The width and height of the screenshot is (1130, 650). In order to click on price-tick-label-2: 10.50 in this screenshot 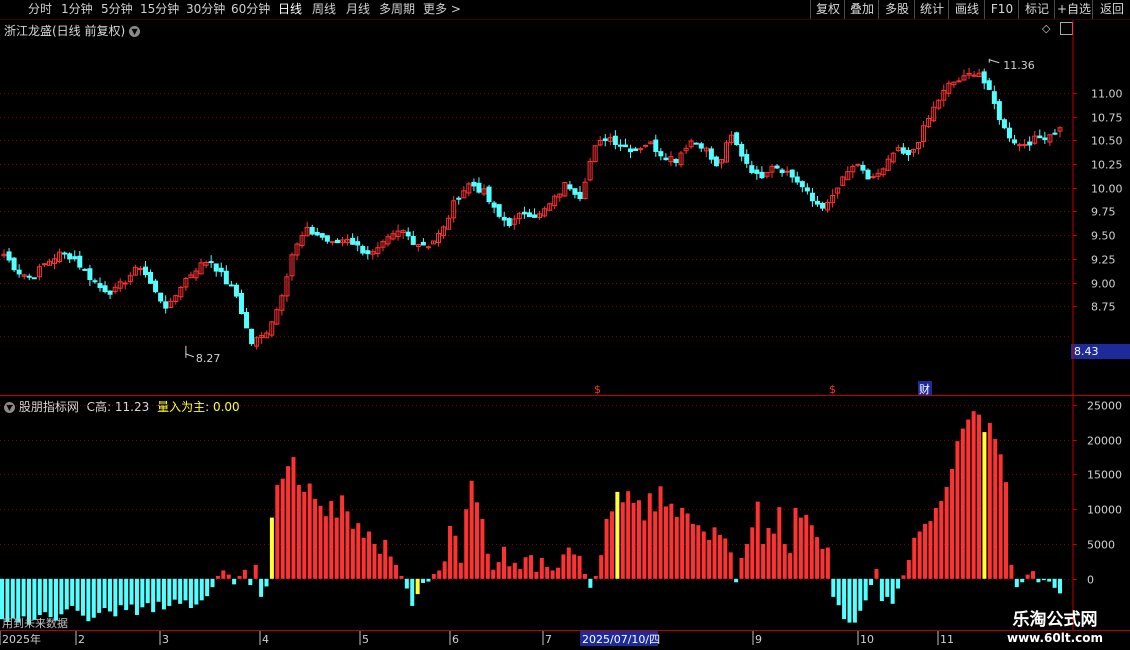, I will do `click(1107, 141)`.